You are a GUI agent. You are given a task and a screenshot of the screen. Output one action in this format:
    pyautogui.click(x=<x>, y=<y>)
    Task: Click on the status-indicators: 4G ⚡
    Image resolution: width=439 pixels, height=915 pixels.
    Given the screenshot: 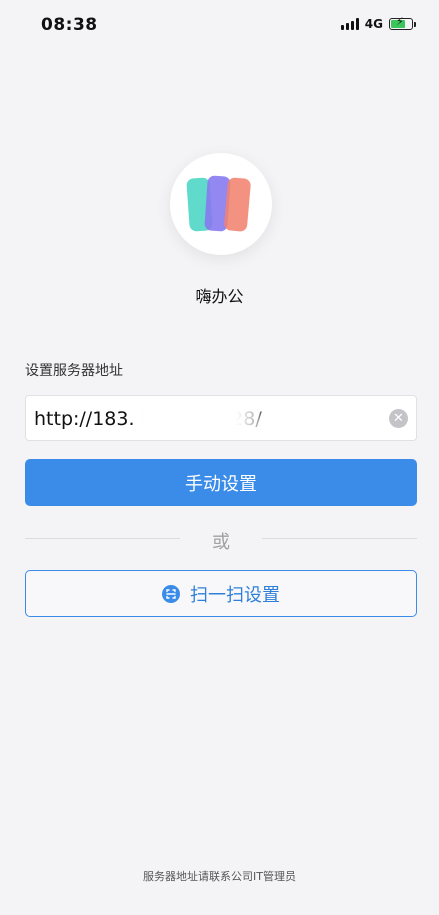 What is the action you would take?
    pyautogui.click(x=378, y=23)
    